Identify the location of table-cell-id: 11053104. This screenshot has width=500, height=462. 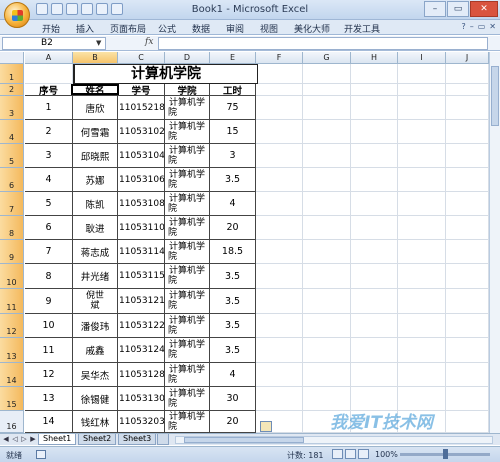
(141, 156).